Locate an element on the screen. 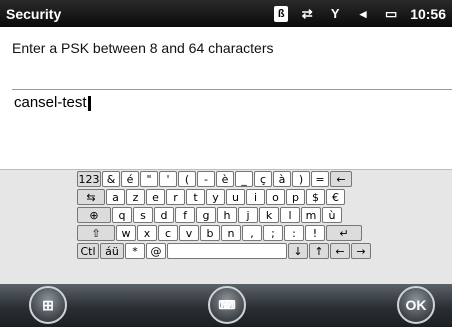  psk-prompt: Enter a PSK between 8 and 64 characters is located at coordinates (143, 48).